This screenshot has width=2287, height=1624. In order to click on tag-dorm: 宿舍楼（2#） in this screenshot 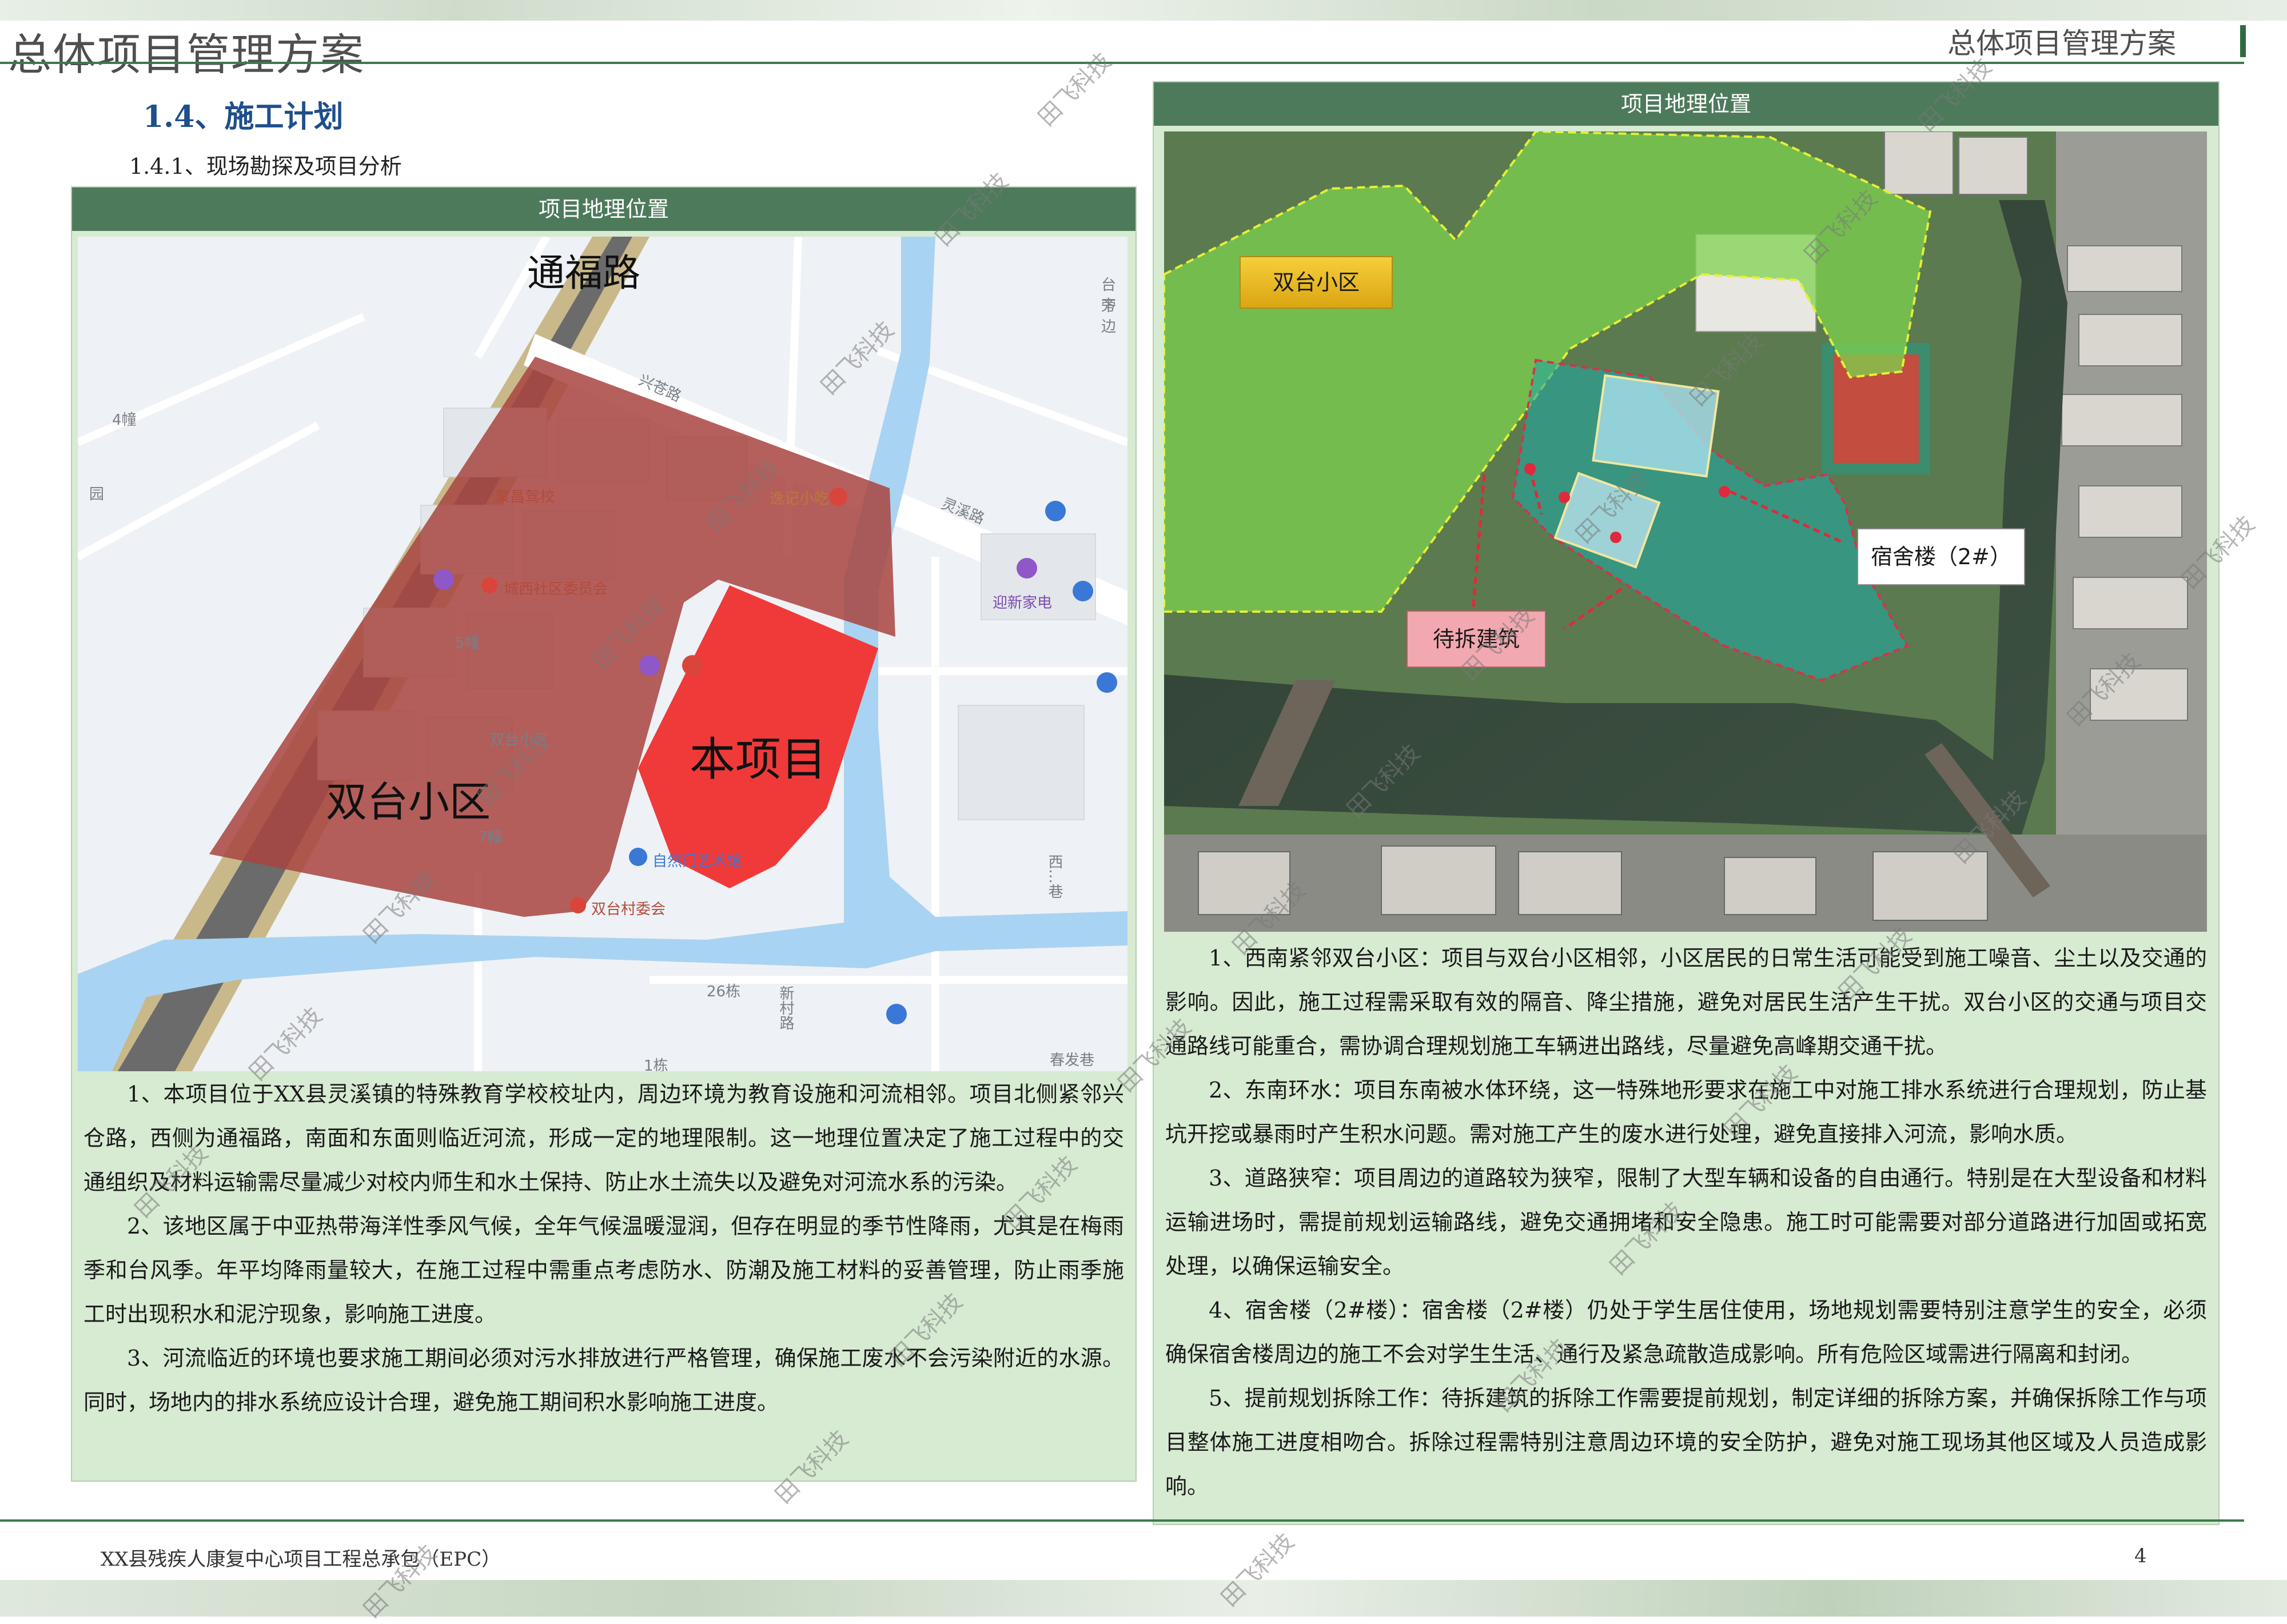, I will do `click(1941, 556)`.